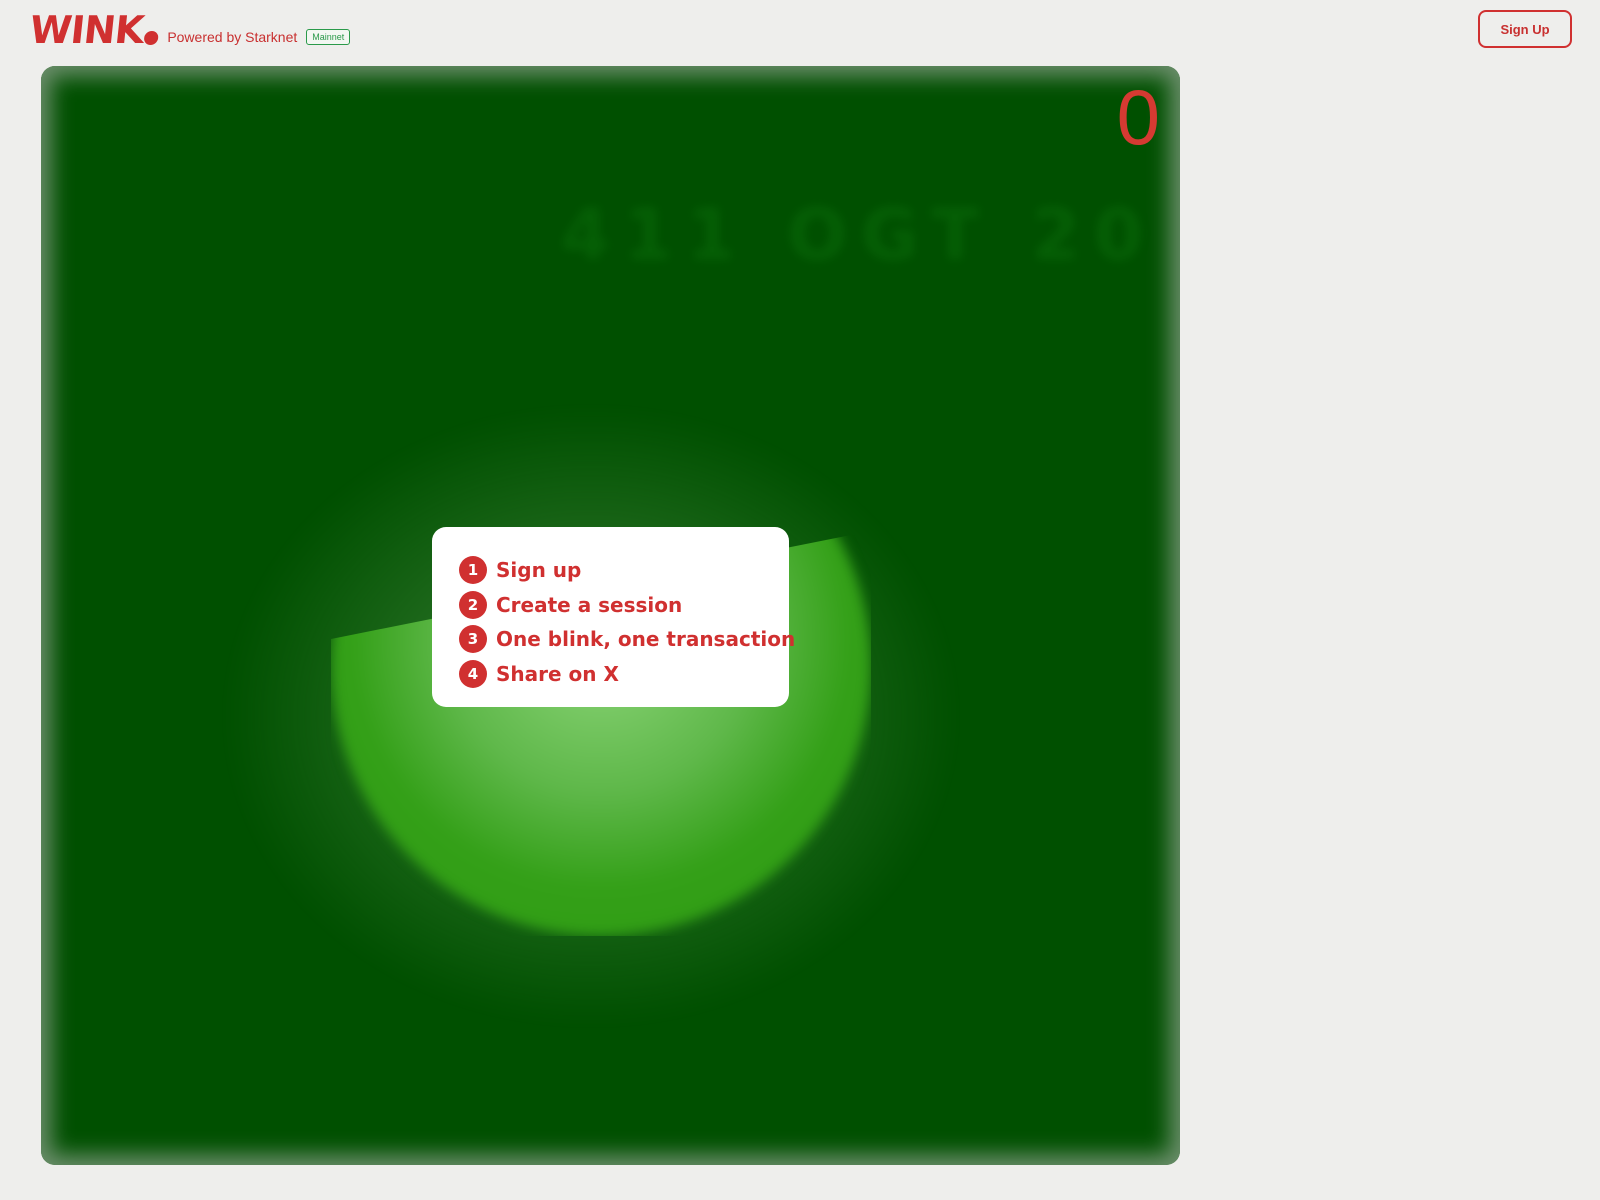  Describe the element at coordinates (473, 604) in the screenshot. I see `step-number-badge: 2` at that location.